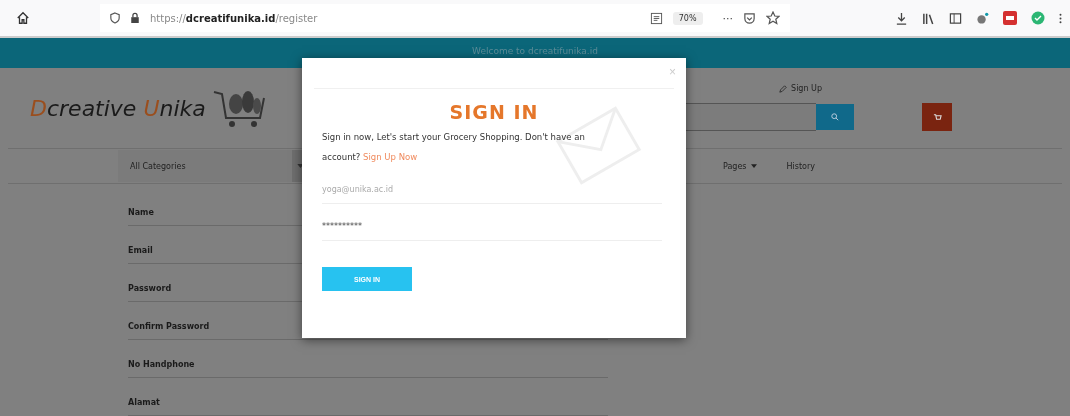 This screenshot has height=416, width=1070. I want to click on password-field: **********, so click(492, 226).